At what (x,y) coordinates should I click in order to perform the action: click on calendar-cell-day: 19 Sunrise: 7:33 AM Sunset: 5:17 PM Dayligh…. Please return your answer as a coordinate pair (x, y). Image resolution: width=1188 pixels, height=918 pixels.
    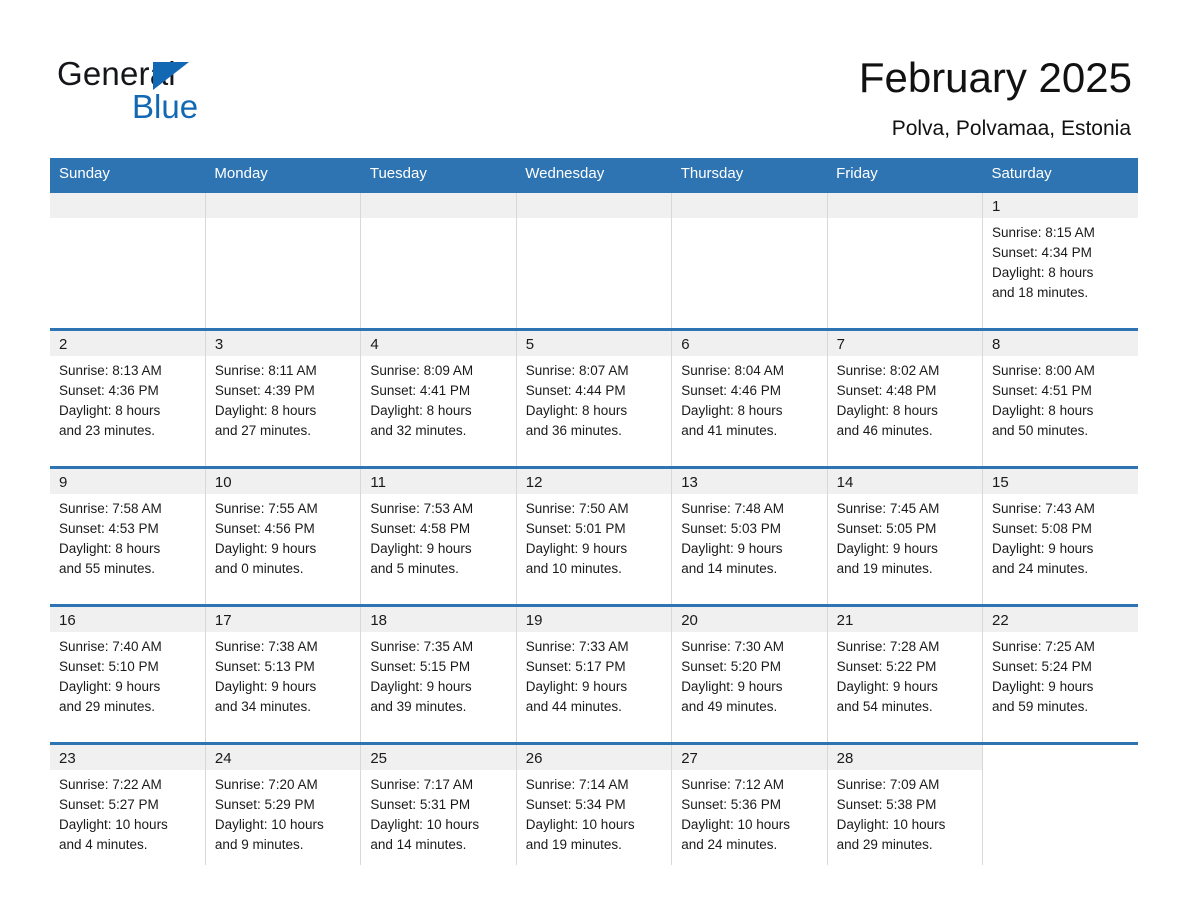
    Looking at the image, I should click on (594, 674).